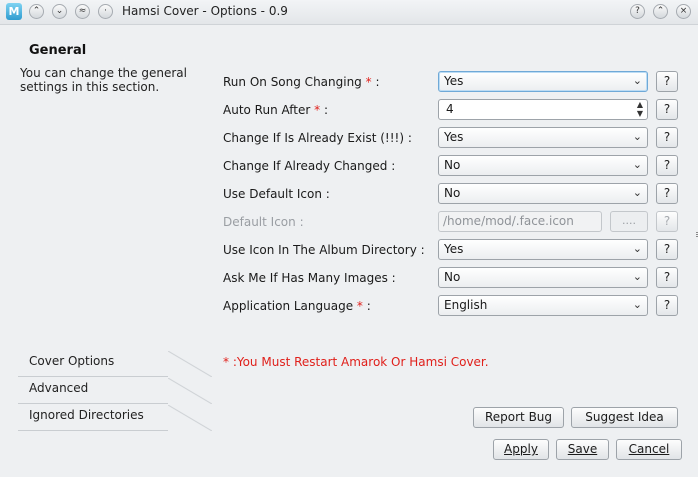  I want to click on save-button: Save, so click(582, 449).